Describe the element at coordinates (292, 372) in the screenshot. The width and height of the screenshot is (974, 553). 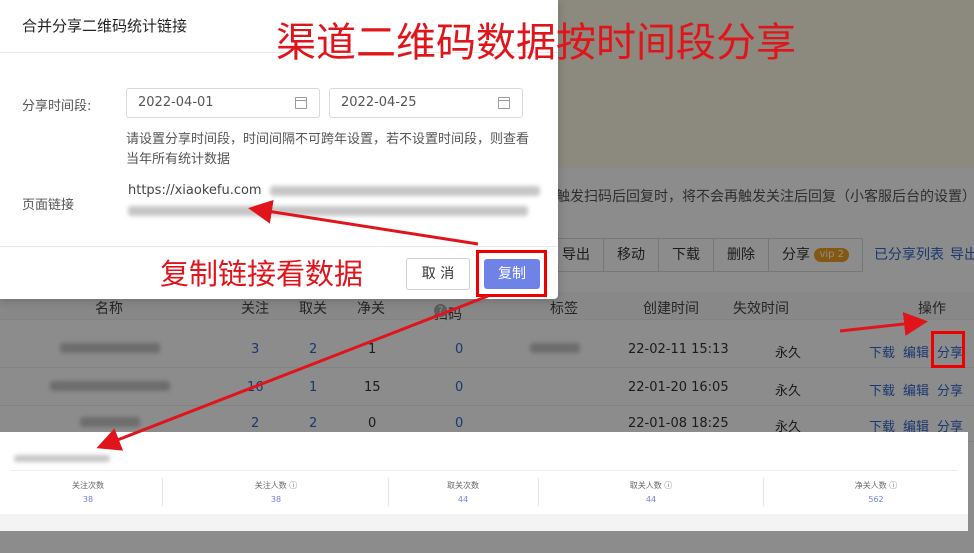
I see `arrow-to-stats` at that location.